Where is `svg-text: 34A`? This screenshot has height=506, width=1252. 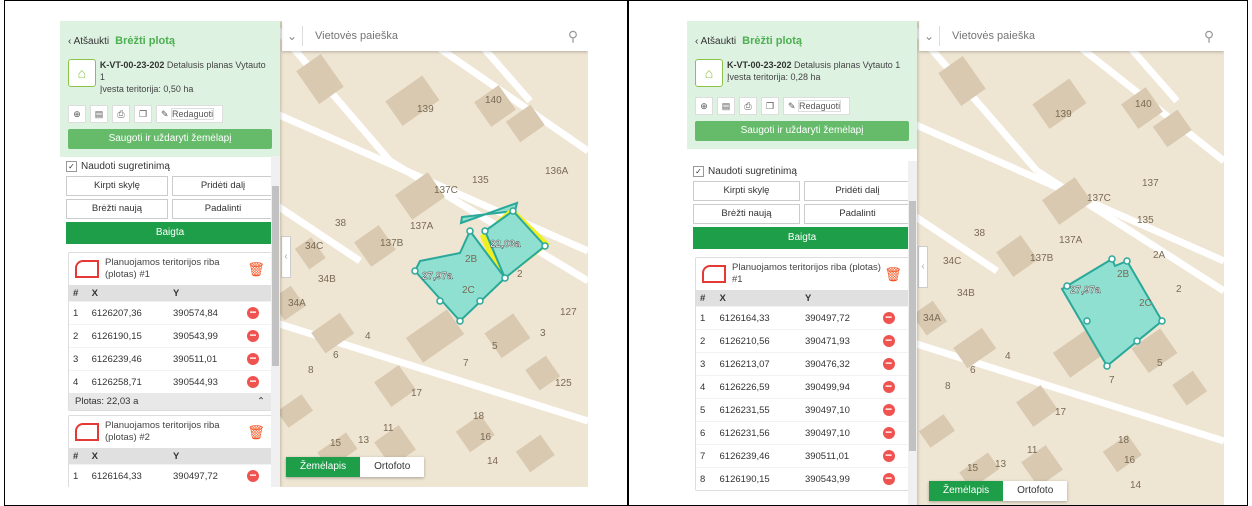
svg-text: 34A is located at coordinates (932, 318).